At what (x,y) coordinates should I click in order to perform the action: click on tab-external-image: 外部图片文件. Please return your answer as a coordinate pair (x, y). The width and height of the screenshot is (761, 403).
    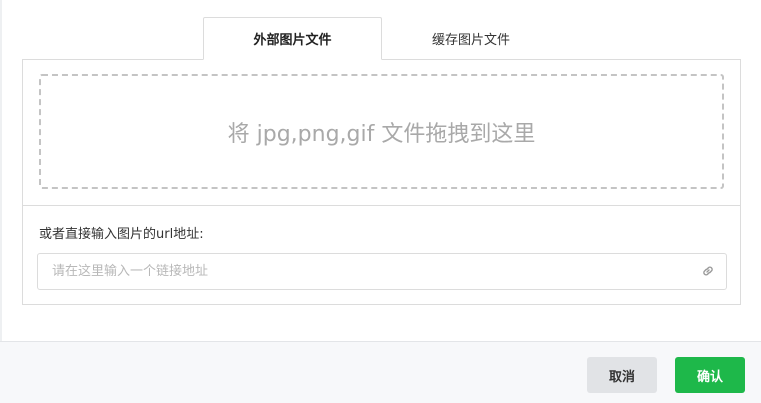
    Looking at the image, I should click on (292, 38).